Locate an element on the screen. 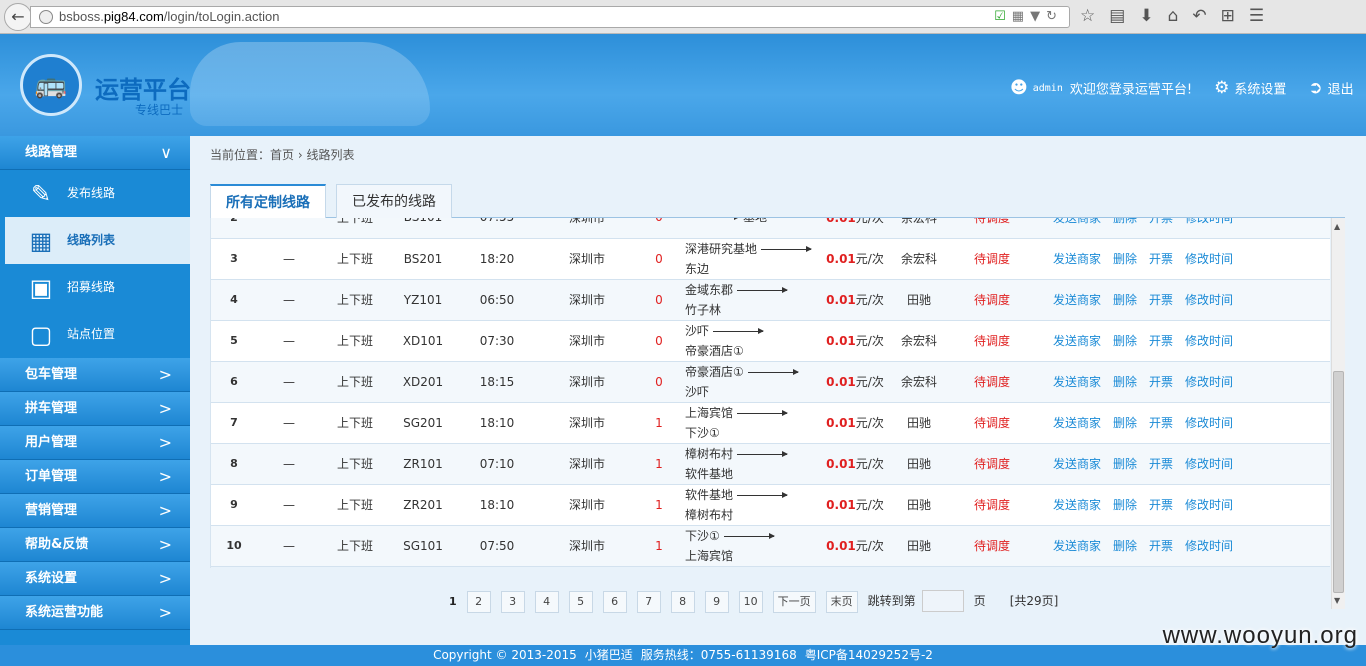 The image size is (1366, 666). sidebar-item-recruit-route: ▣ 招募线路 is located at coordinates (95, 287).